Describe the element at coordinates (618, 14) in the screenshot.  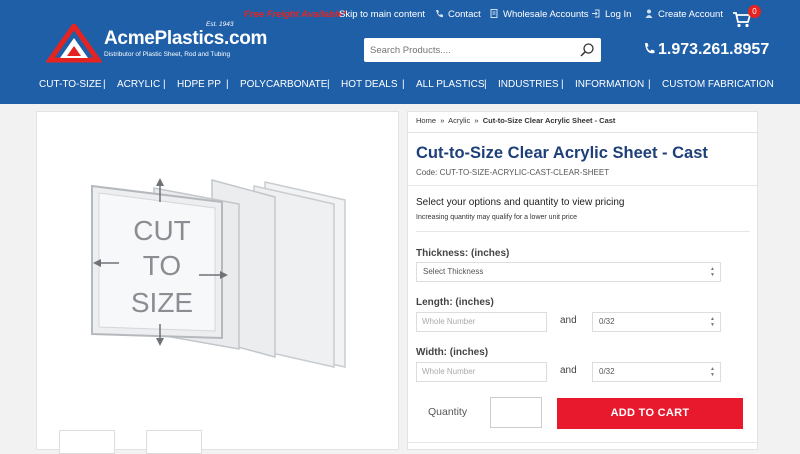
I see `login-label: Log In` at that location.